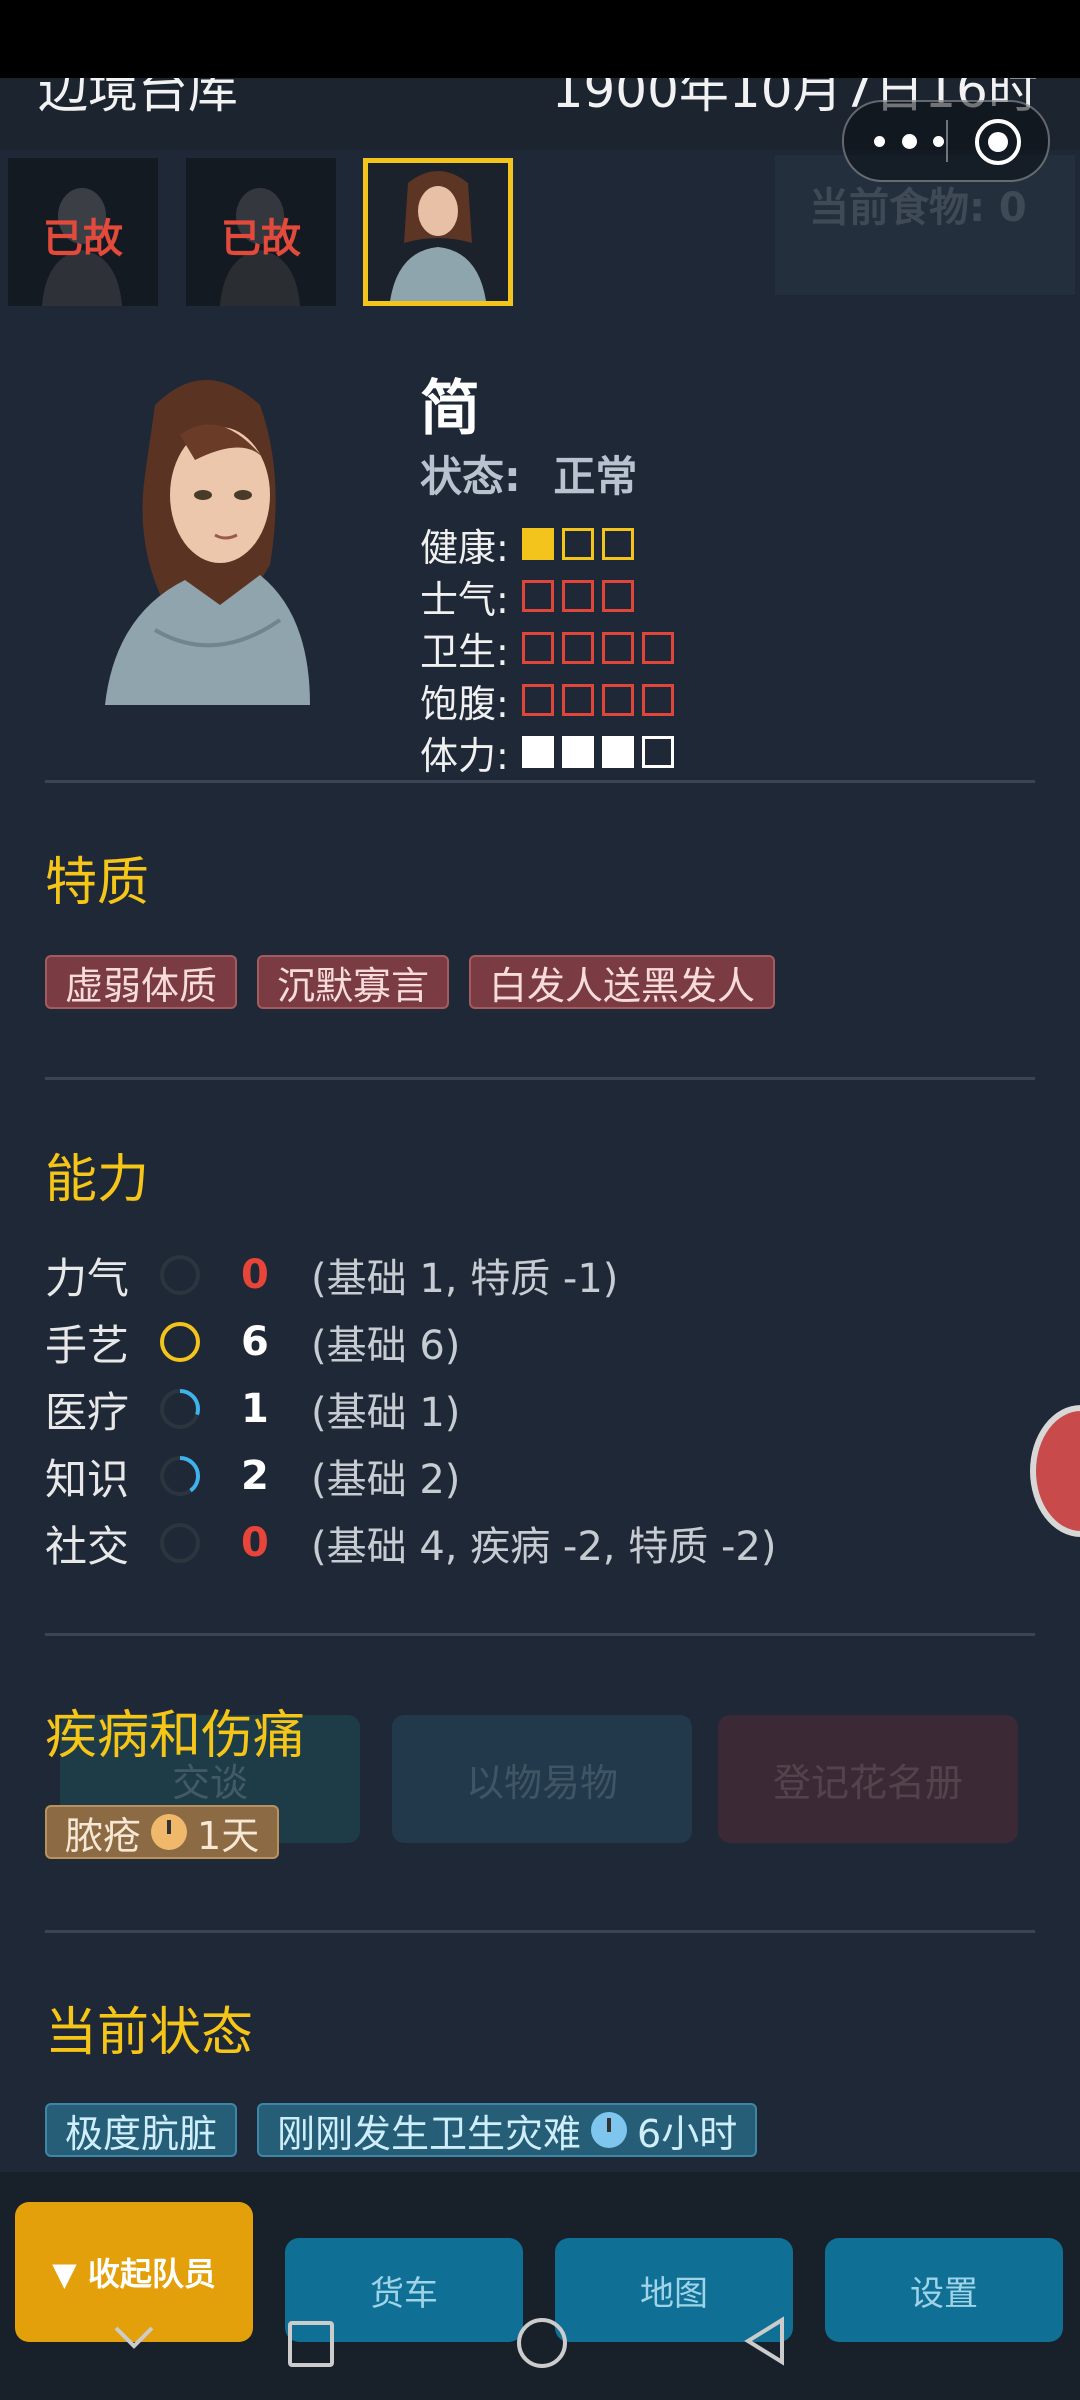 The width and height of the screenshot is (1080, 2400). What do you see at coordinates (87, 1345) in the screenshot?
I see `ability-name: 手艺` at bounding box center [87, 1345].